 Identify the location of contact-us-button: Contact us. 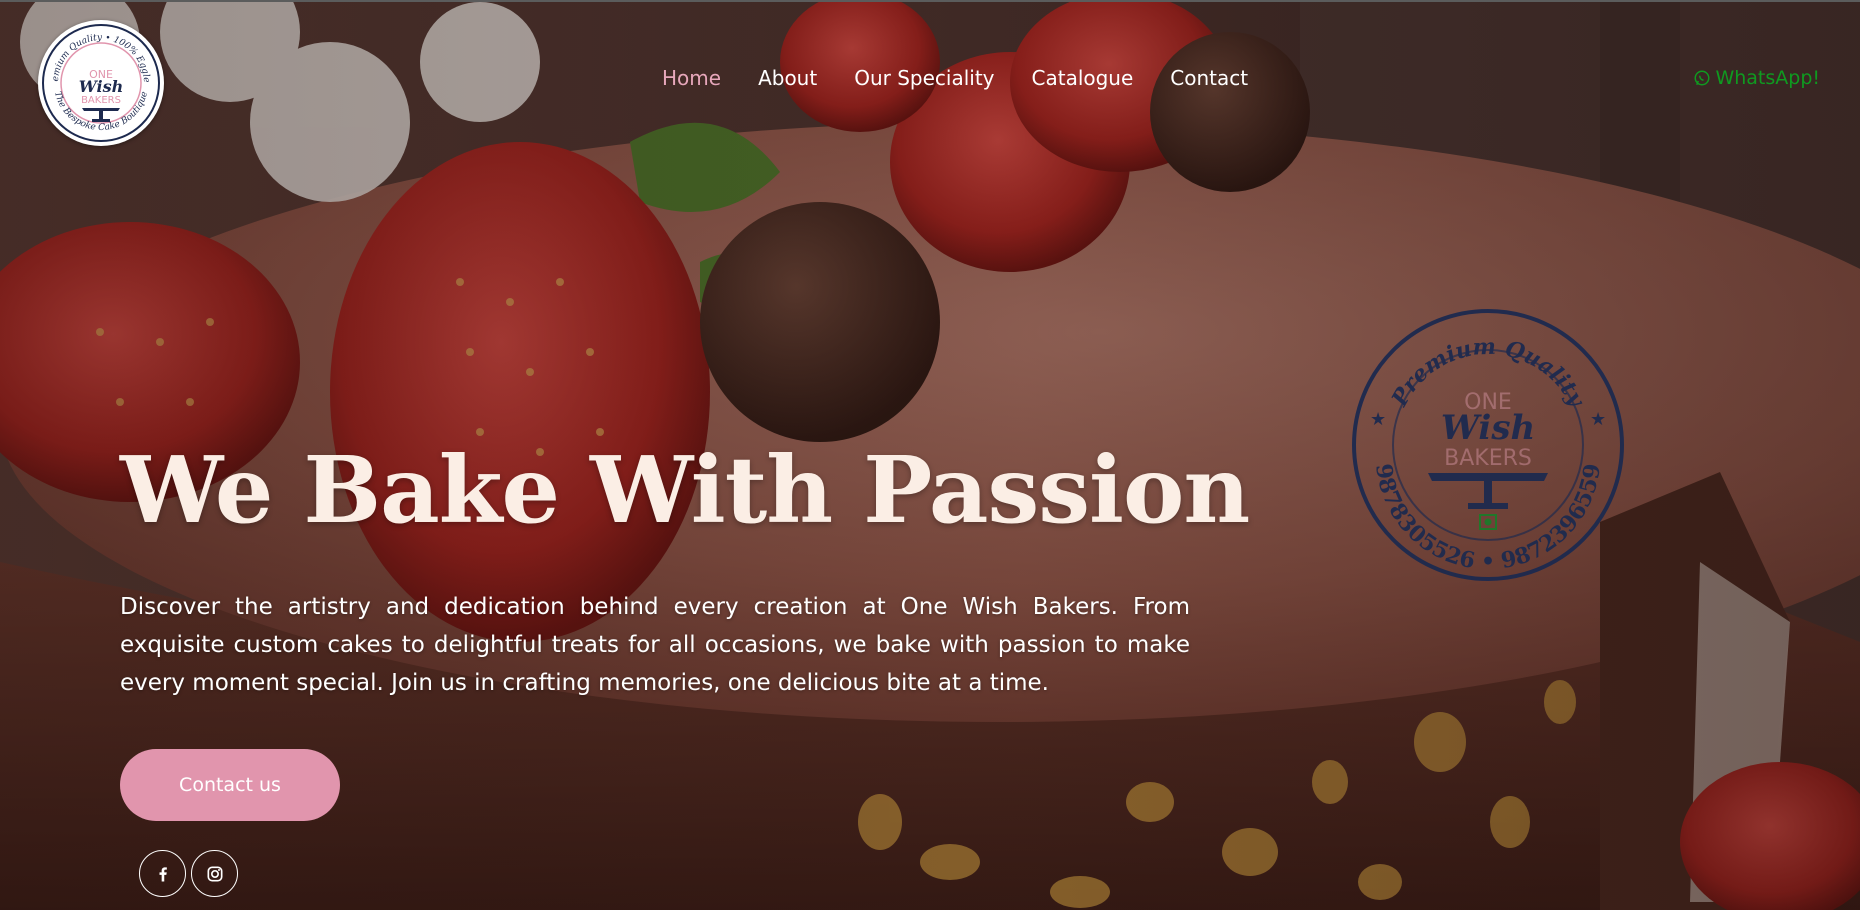
(230, 785).